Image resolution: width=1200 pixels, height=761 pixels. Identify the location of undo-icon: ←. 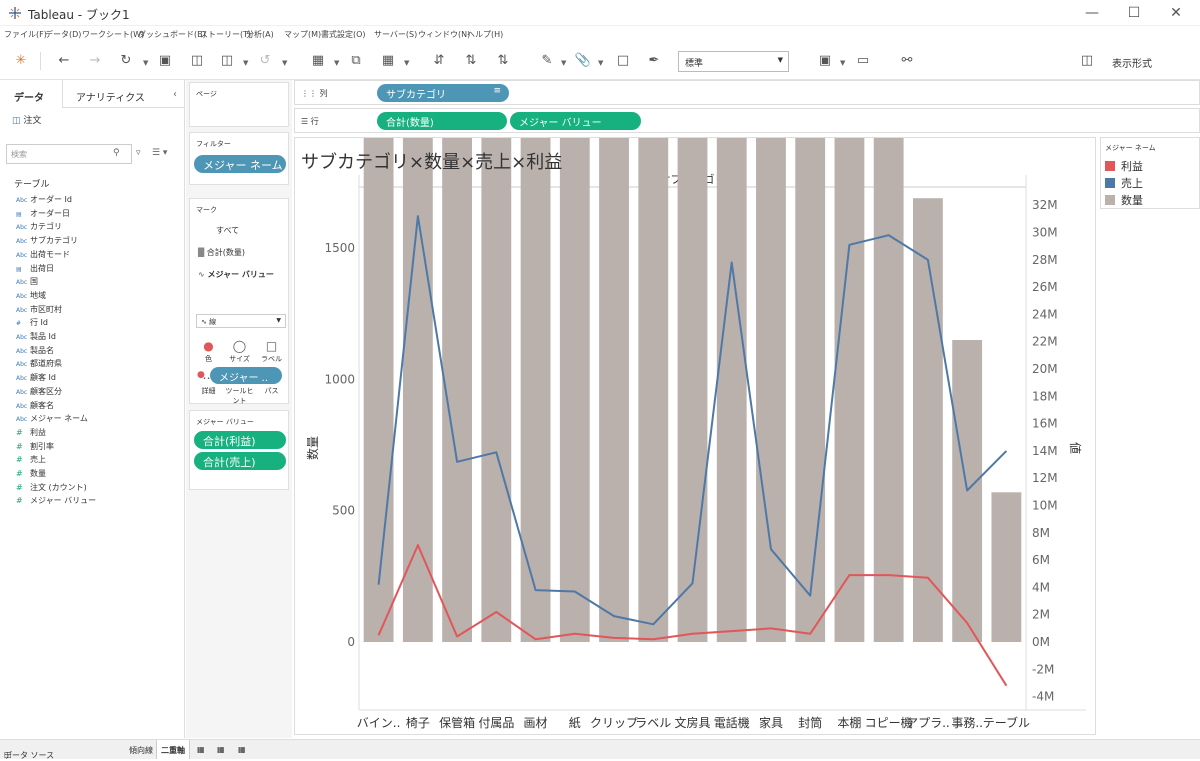
(64, 61).